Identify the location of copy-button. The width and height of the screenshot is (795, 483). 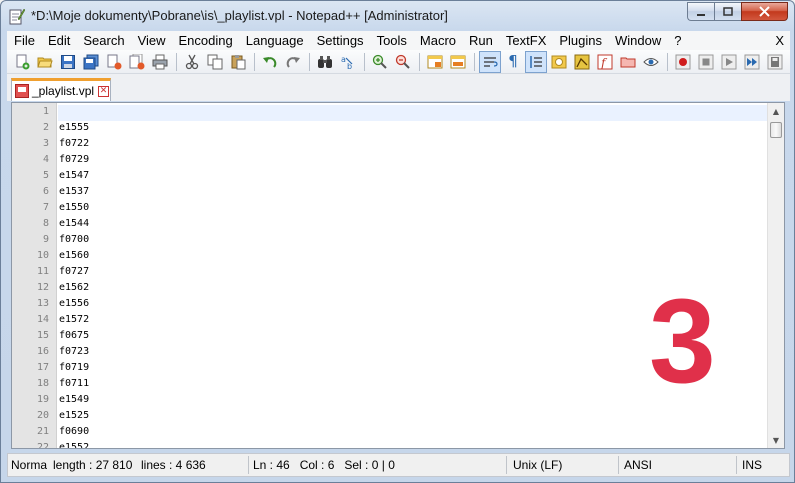
(215, 62).